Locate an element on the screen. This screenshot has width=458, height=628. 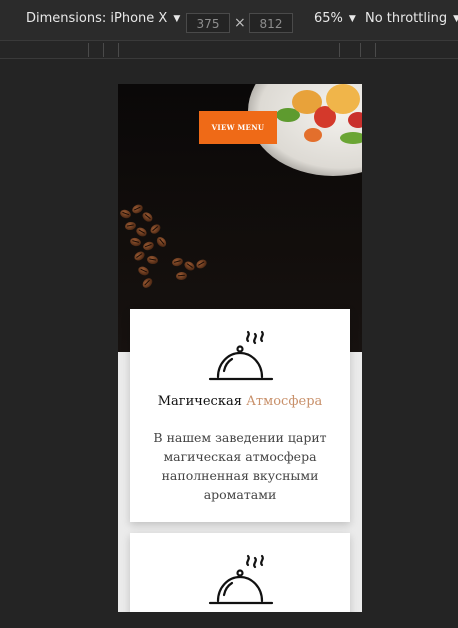
zoom-select: 65% ▼ is located at coordinates (335, 18).